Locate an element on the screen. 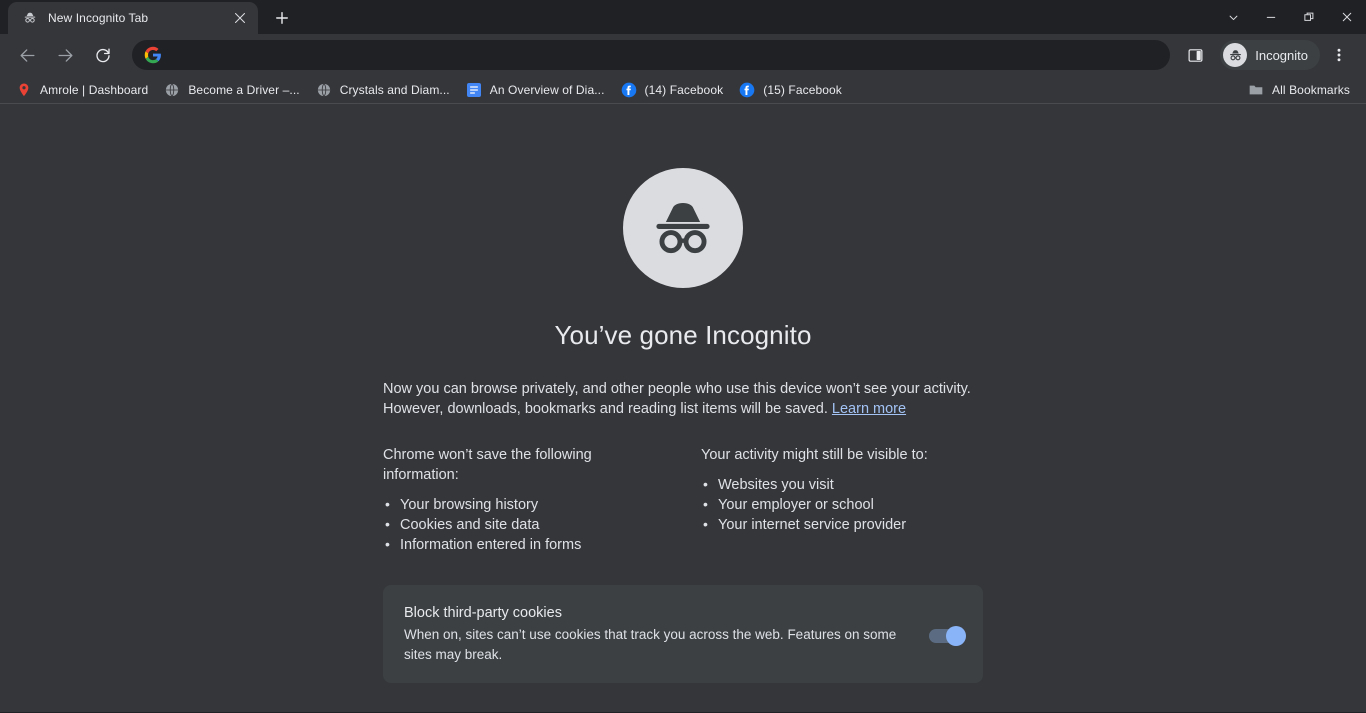  profile-incognito-button: Incognito is located at coordinates (1270, 55).